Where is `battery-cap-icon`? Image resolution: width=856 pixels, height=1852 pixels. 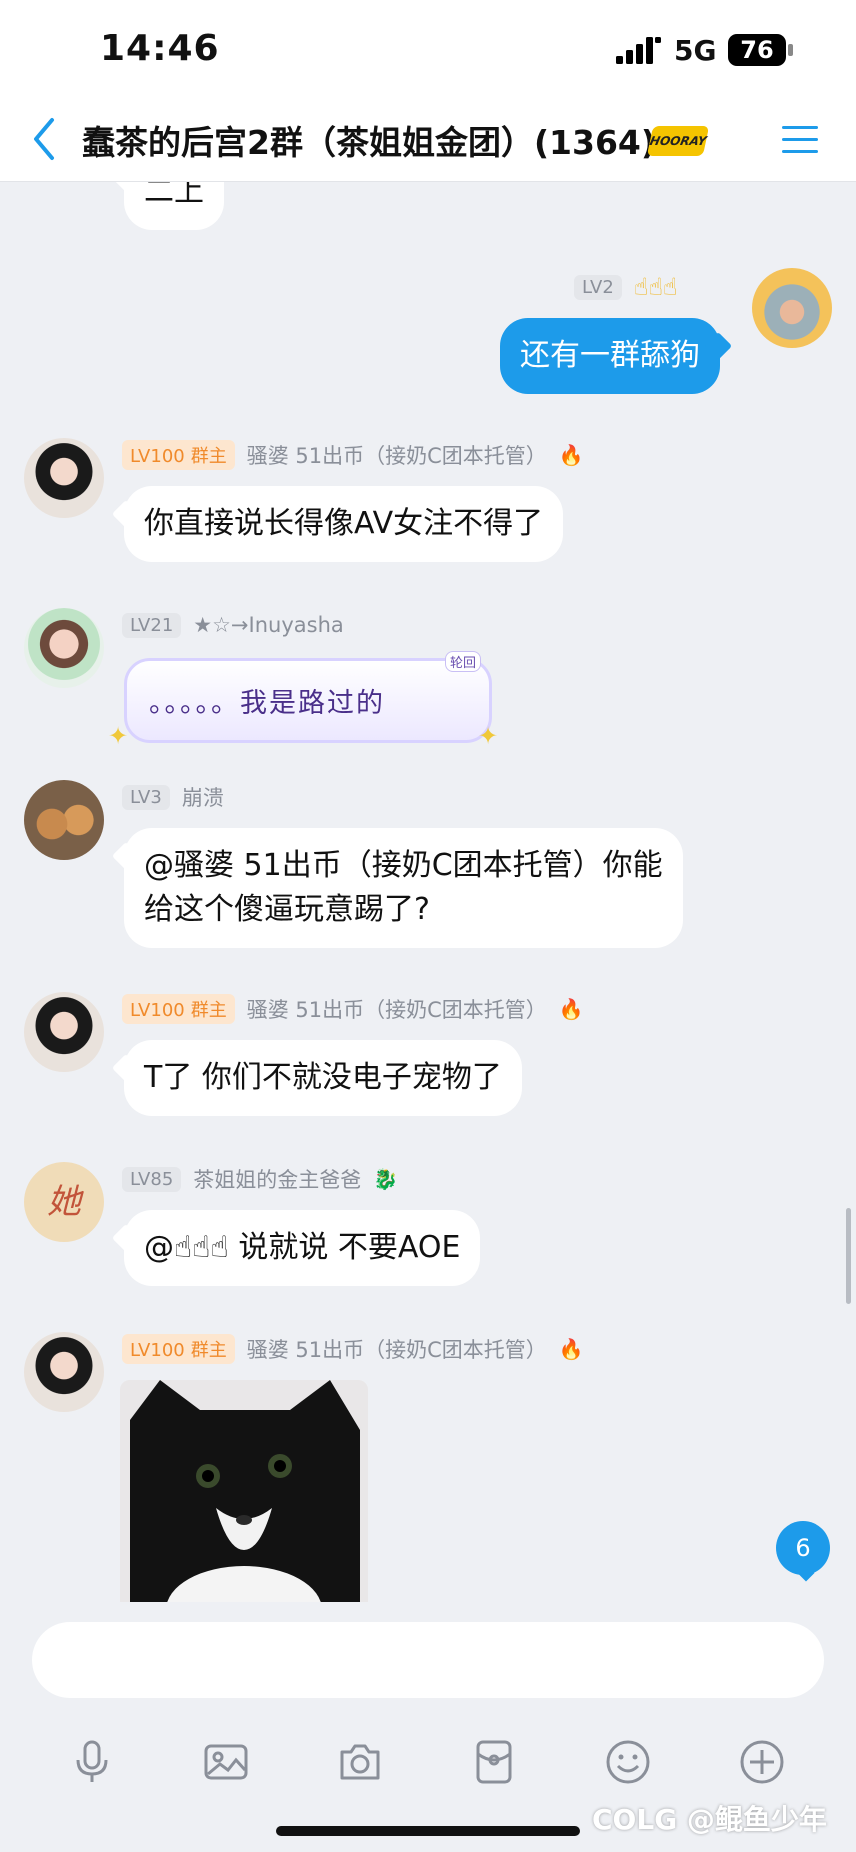
battery-cap-icon is located at coordinates (790, 50).